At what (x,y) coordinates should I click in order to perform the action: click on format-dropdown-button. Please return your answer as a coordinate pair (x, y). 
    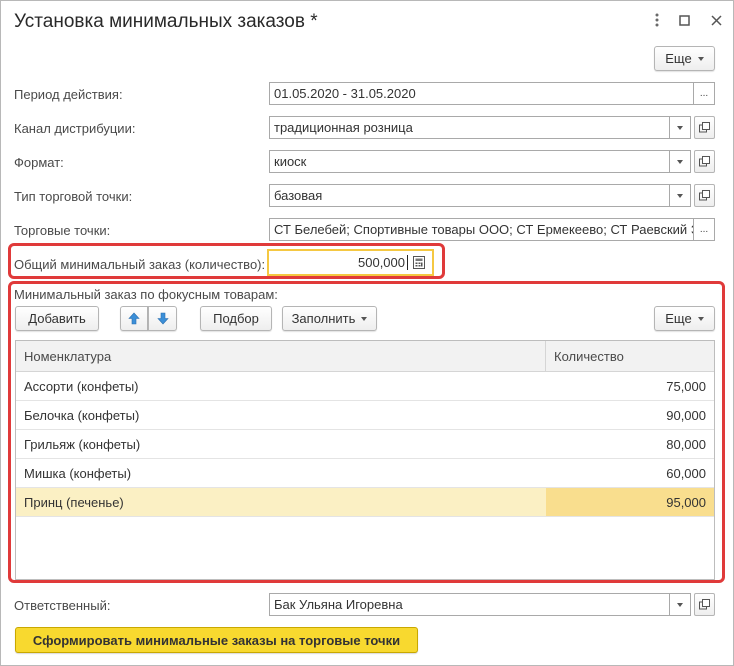
    Looking at the image, I should click on (680, 161).